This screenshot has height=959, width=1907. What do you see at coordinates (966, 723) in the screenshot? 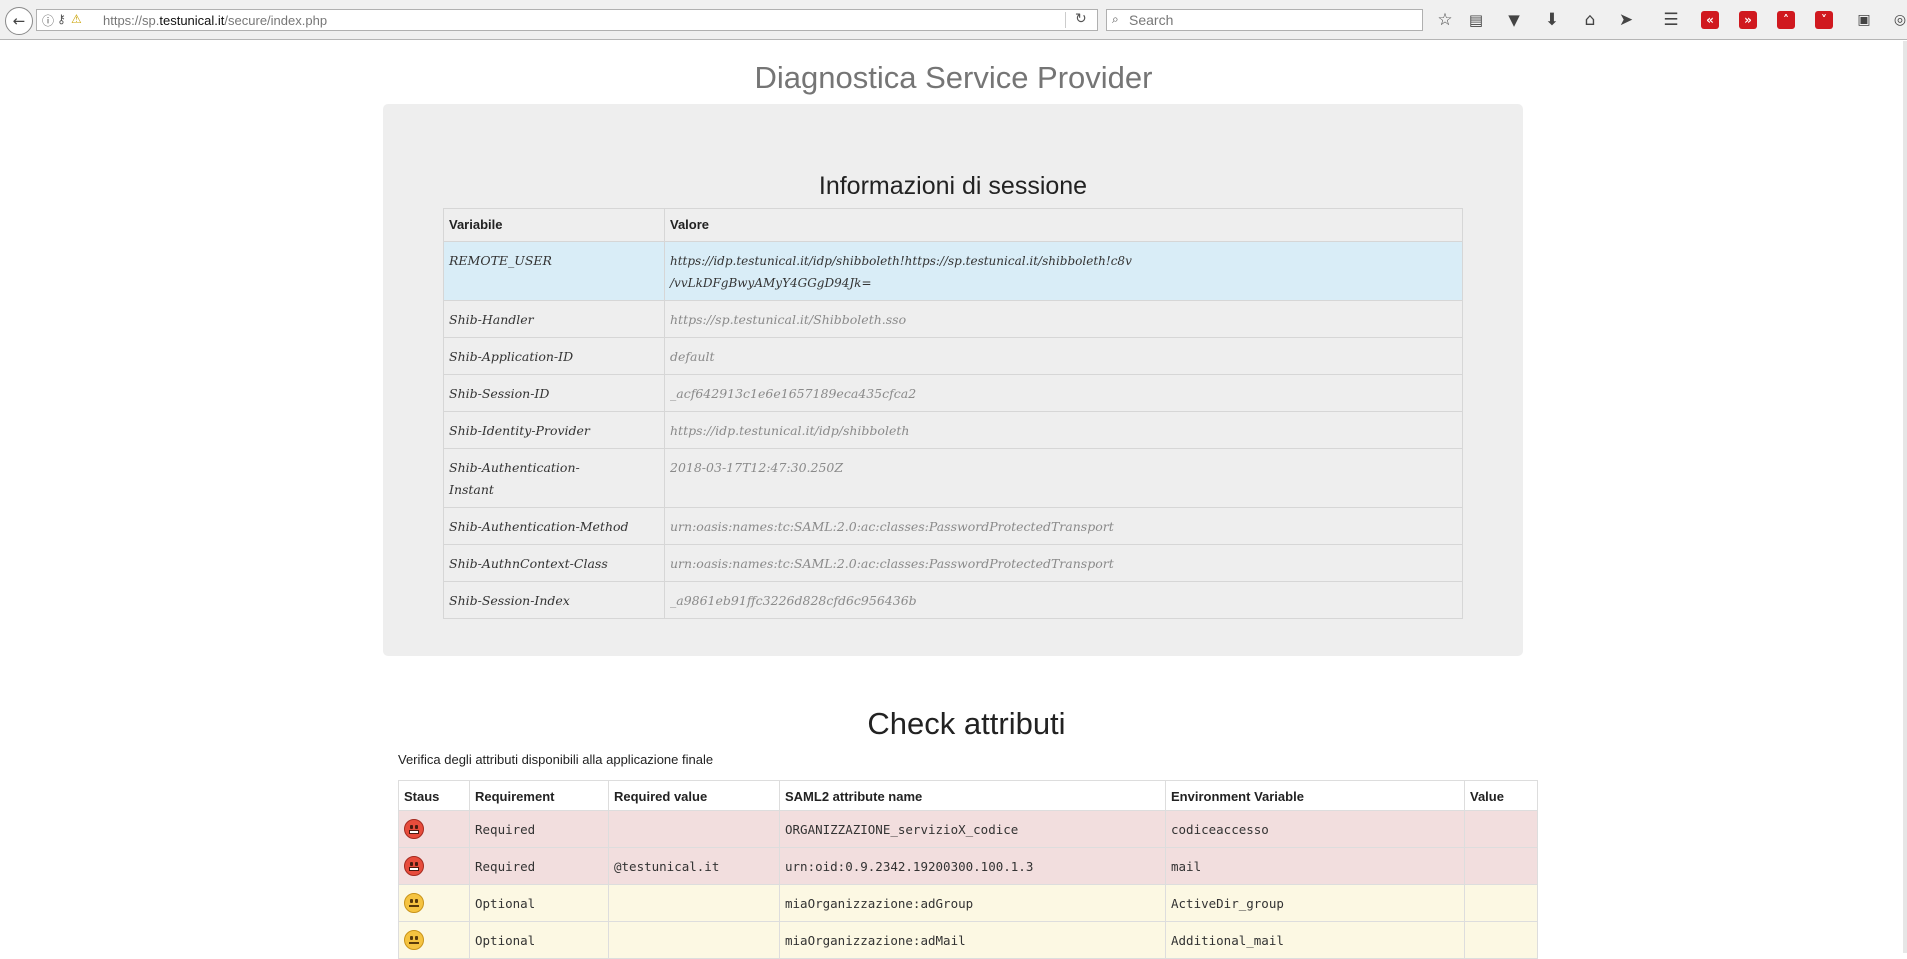
I see `check-heading: Check attributi` at bounding box center [966, 723].